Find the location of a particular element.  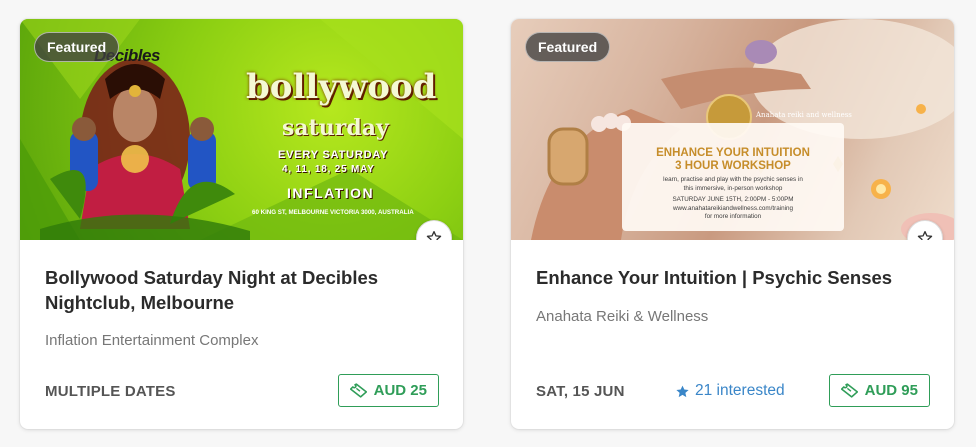

poster-more: for more information is located at coordinates (733, 216).